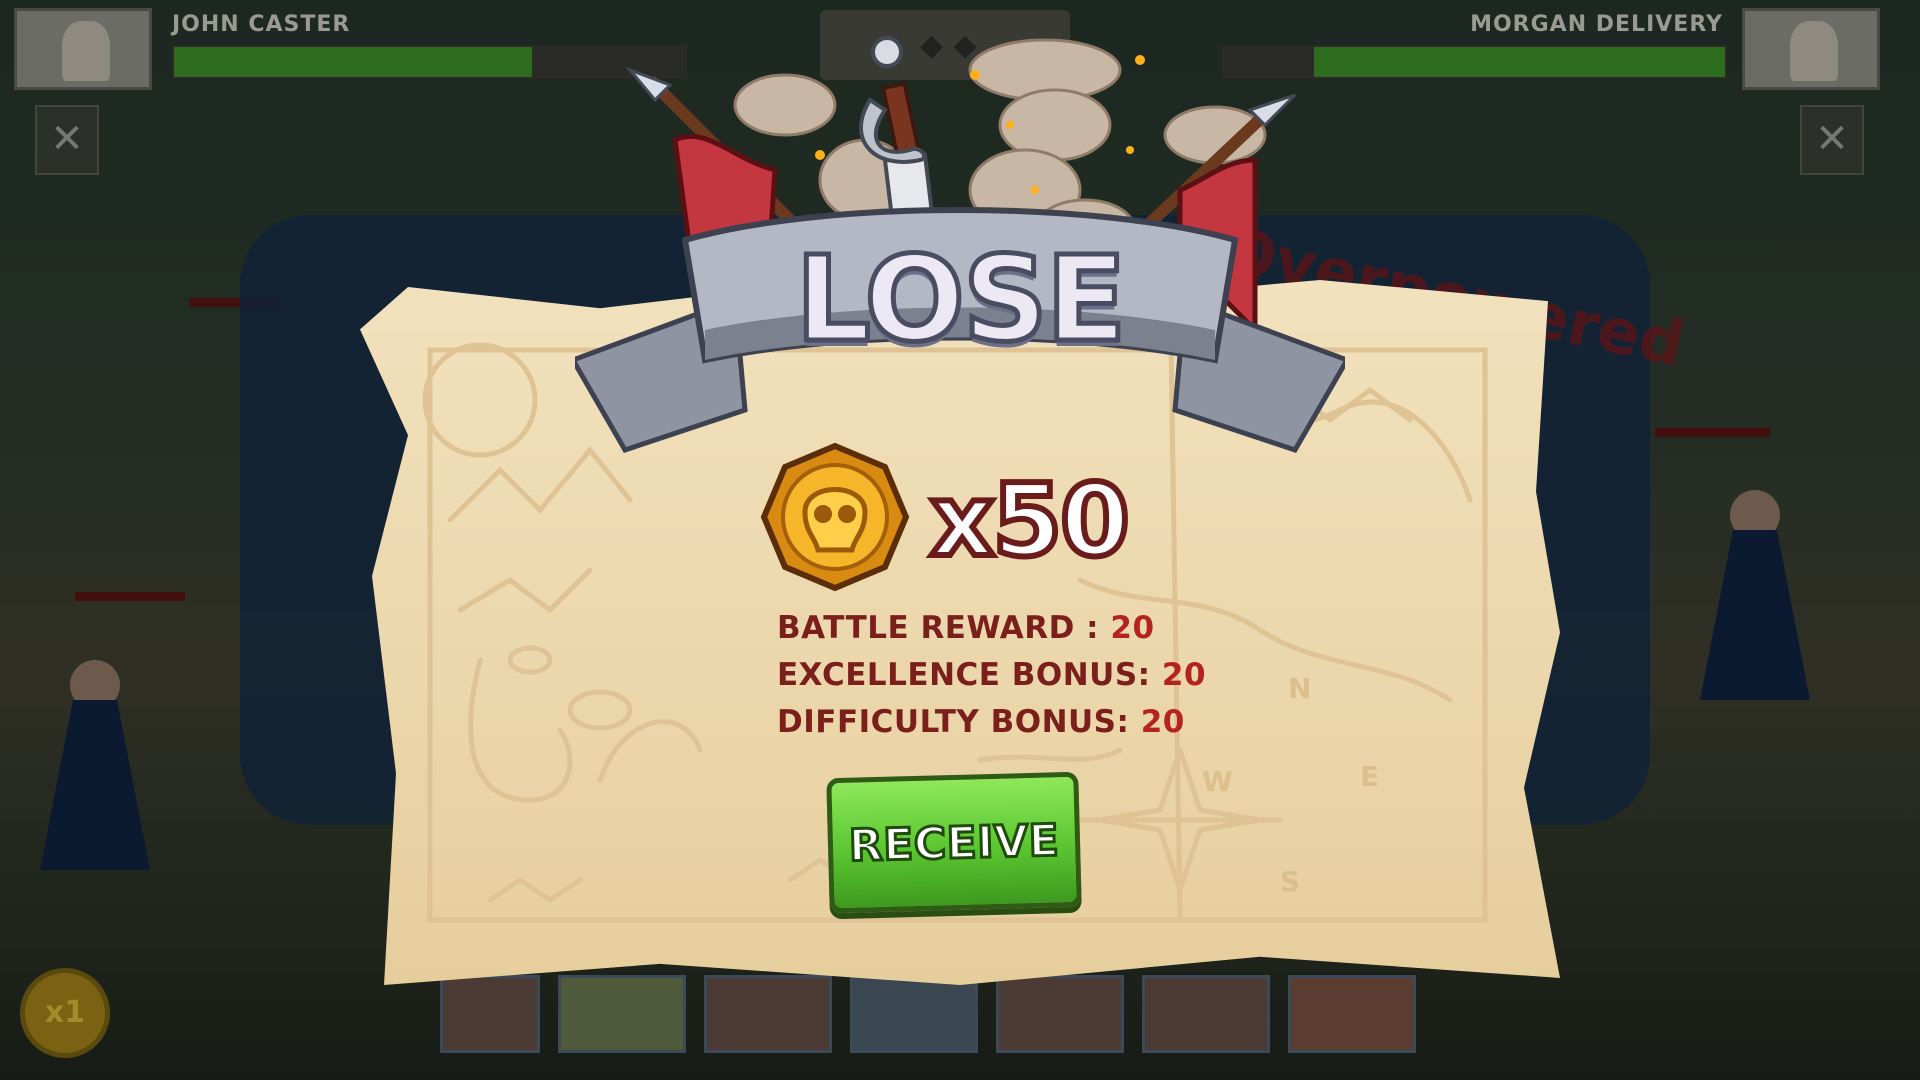  I want to click on receive-button: RECEIVE, so click(954, 842).